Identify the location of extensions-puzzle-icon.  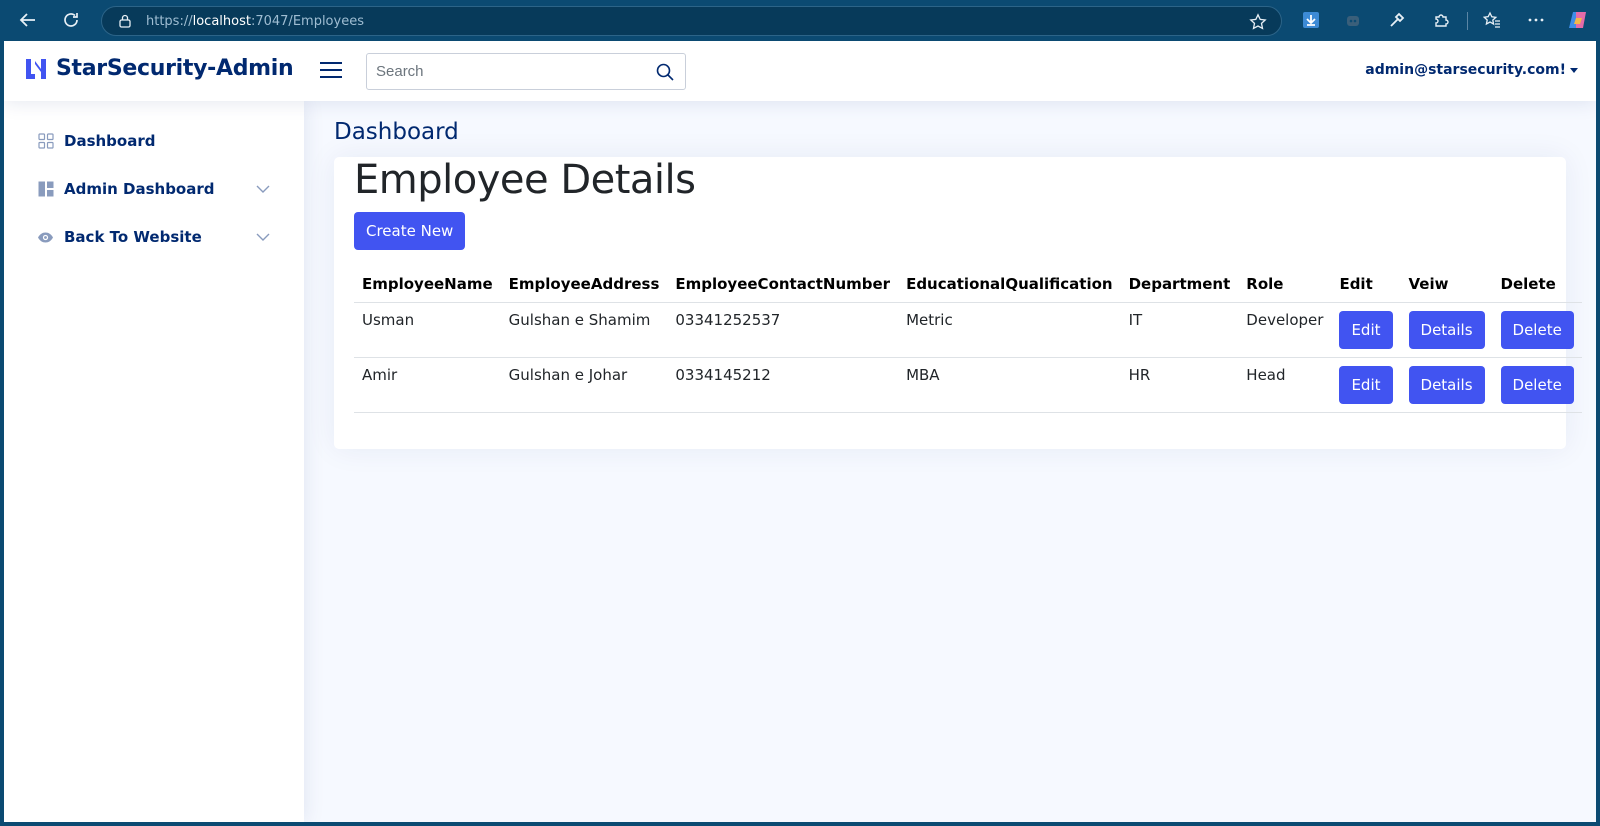
(1441, 20).